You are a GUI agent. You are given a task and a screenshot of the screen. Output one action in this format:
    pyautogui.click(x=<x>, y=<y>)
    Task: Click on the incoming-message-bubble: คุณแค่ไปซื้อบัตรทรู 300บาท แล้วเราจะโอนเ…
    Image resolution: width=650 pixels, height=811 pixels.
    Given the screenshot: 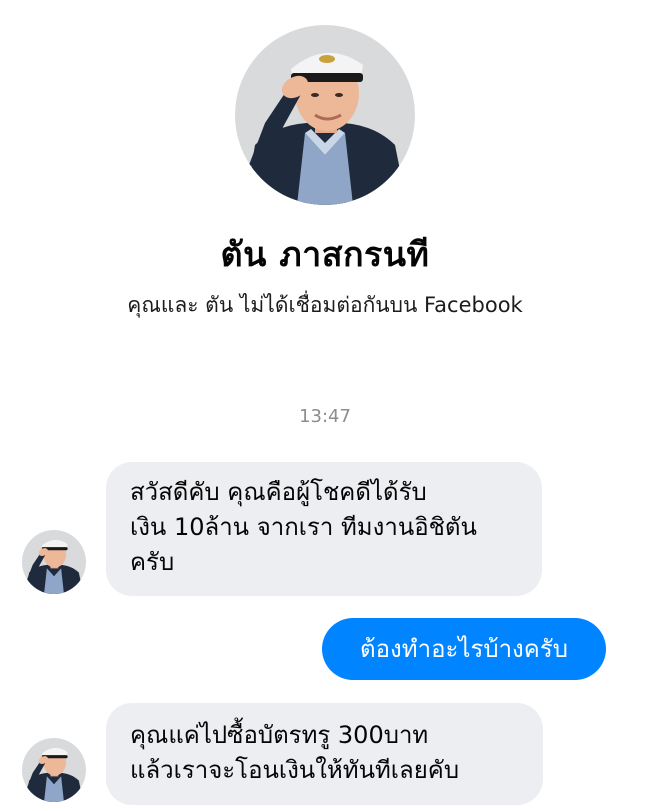 What is the action you would take?
    pyautogui.click(x=324, y=754)
    